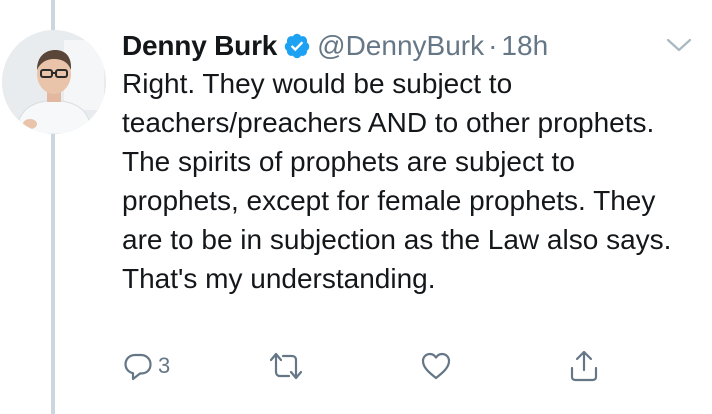  Describe the element at coordinates (679, 45) in the screenshot. I see `chevron-down-icon` at that location.